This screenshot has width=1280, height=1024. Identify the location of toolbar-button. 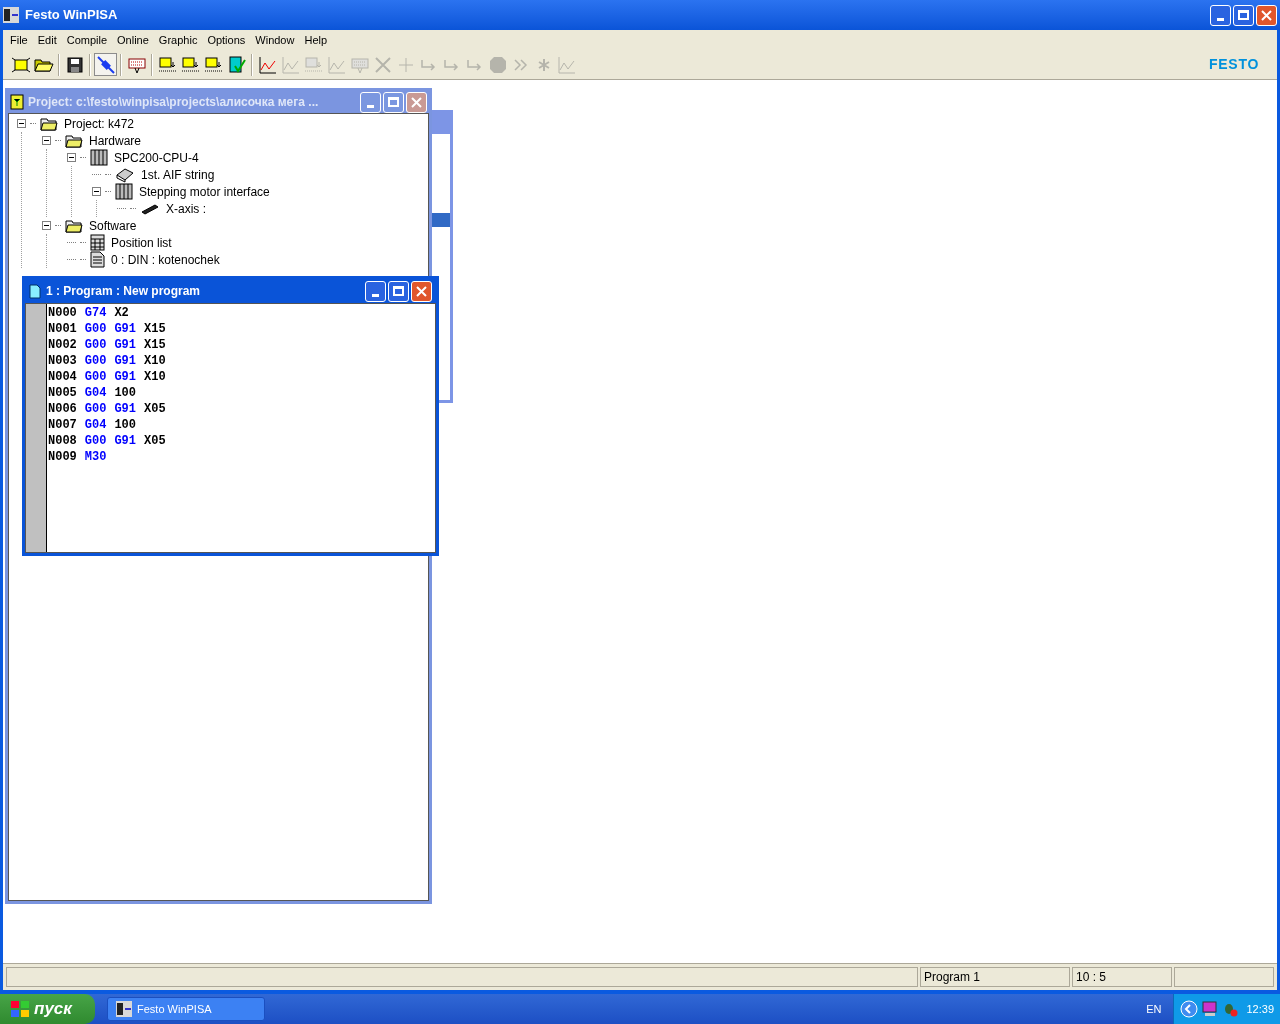
(105, 64).